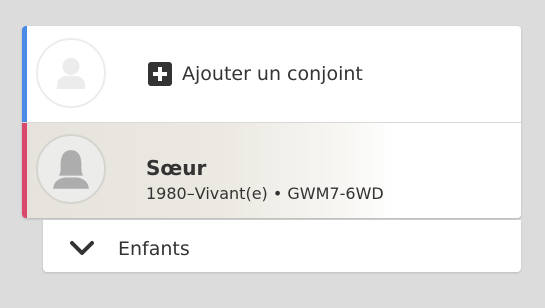 This screenshot has width=545, height=308. I want to click on chevron-down-icon, so click(82, 248).